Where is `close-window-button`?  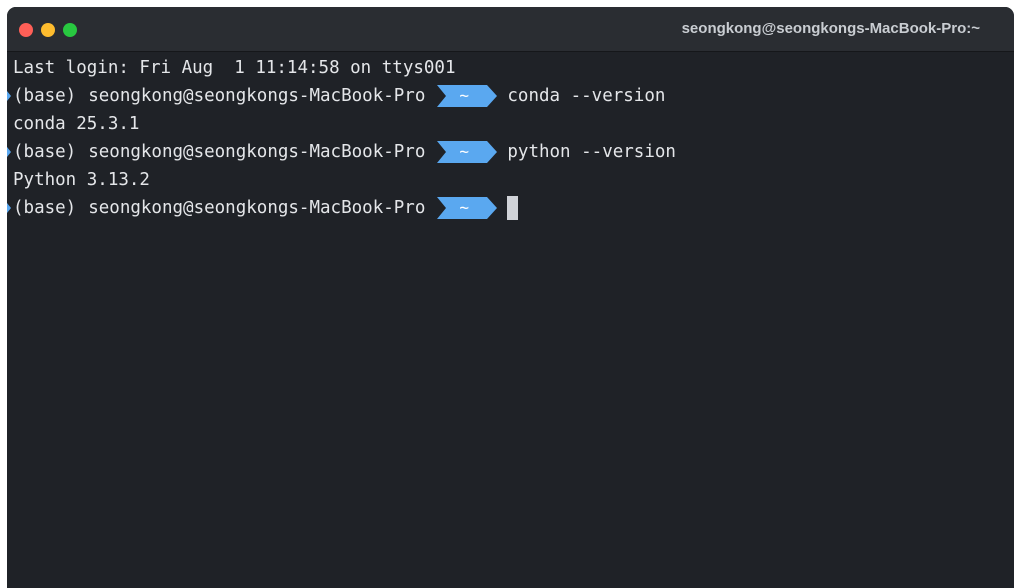
close-window-button is located at coordinates (26, 30).